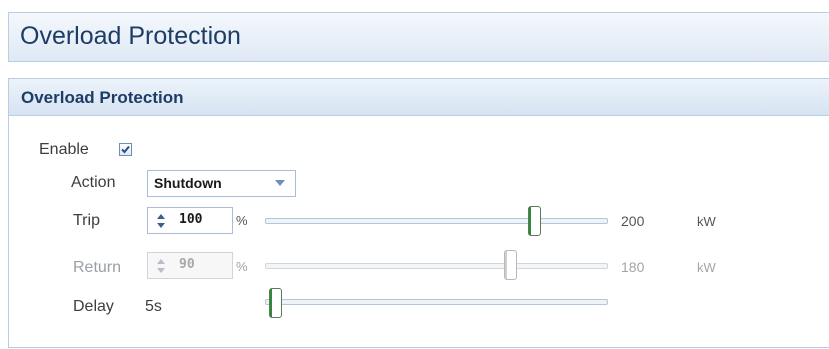 Image resolution: width=829 pixels, height=349 pixels. What do you see at coordinates (280, 183) in the screenshot?
I see `chevron-down-icon` at bounding box center [280, 183].